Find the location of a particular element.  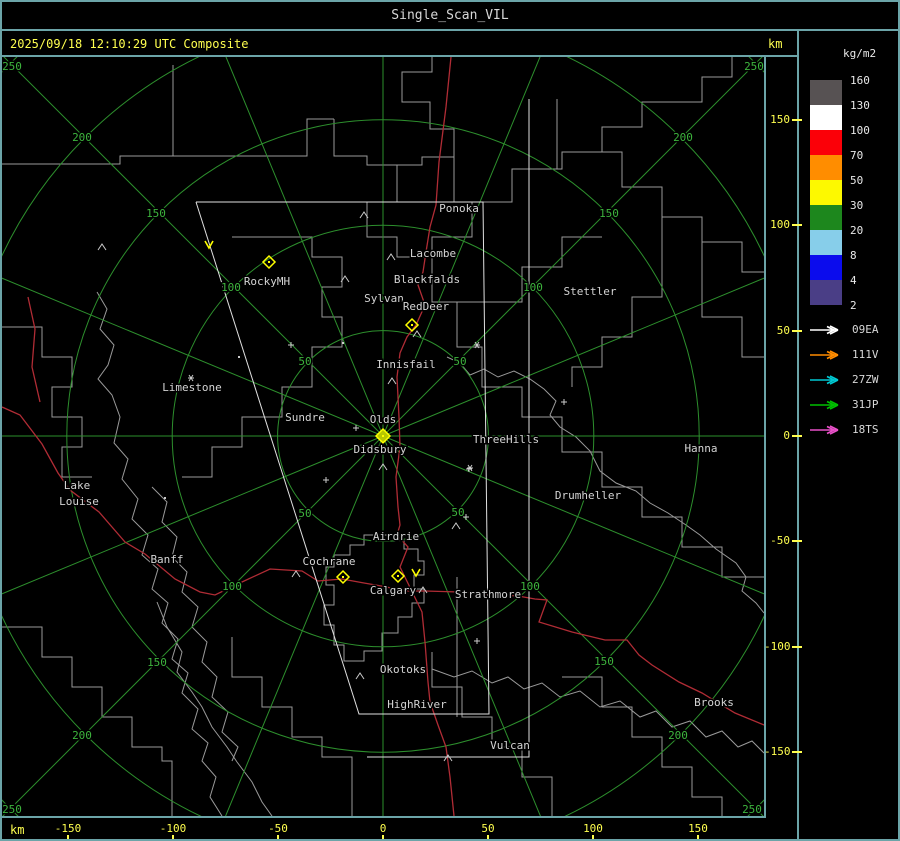

bottom-axis-tick-label: -50 is located at coordinates (278, 828).